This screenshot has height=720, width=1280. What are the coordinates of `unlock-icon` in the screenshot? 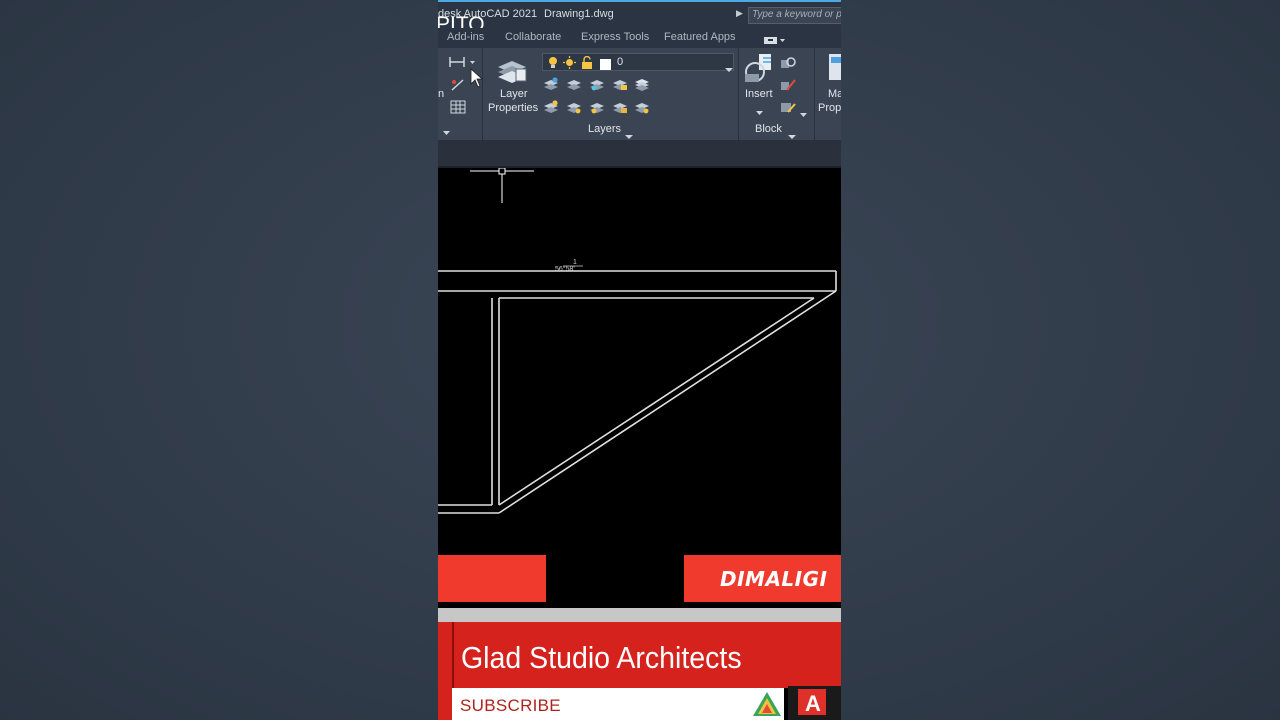 It's located at (587, 64).